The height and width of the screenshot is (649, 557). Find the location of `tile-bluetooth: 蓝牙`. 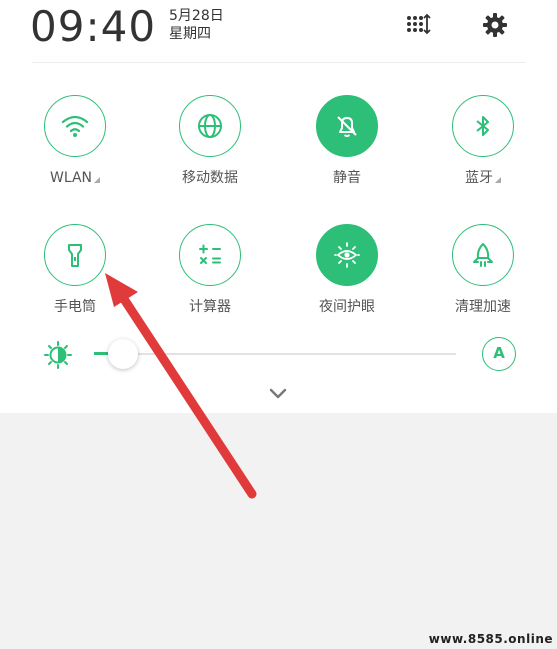

tile-bluetooth: 蓝牙 is located at coordinates (483, 141).